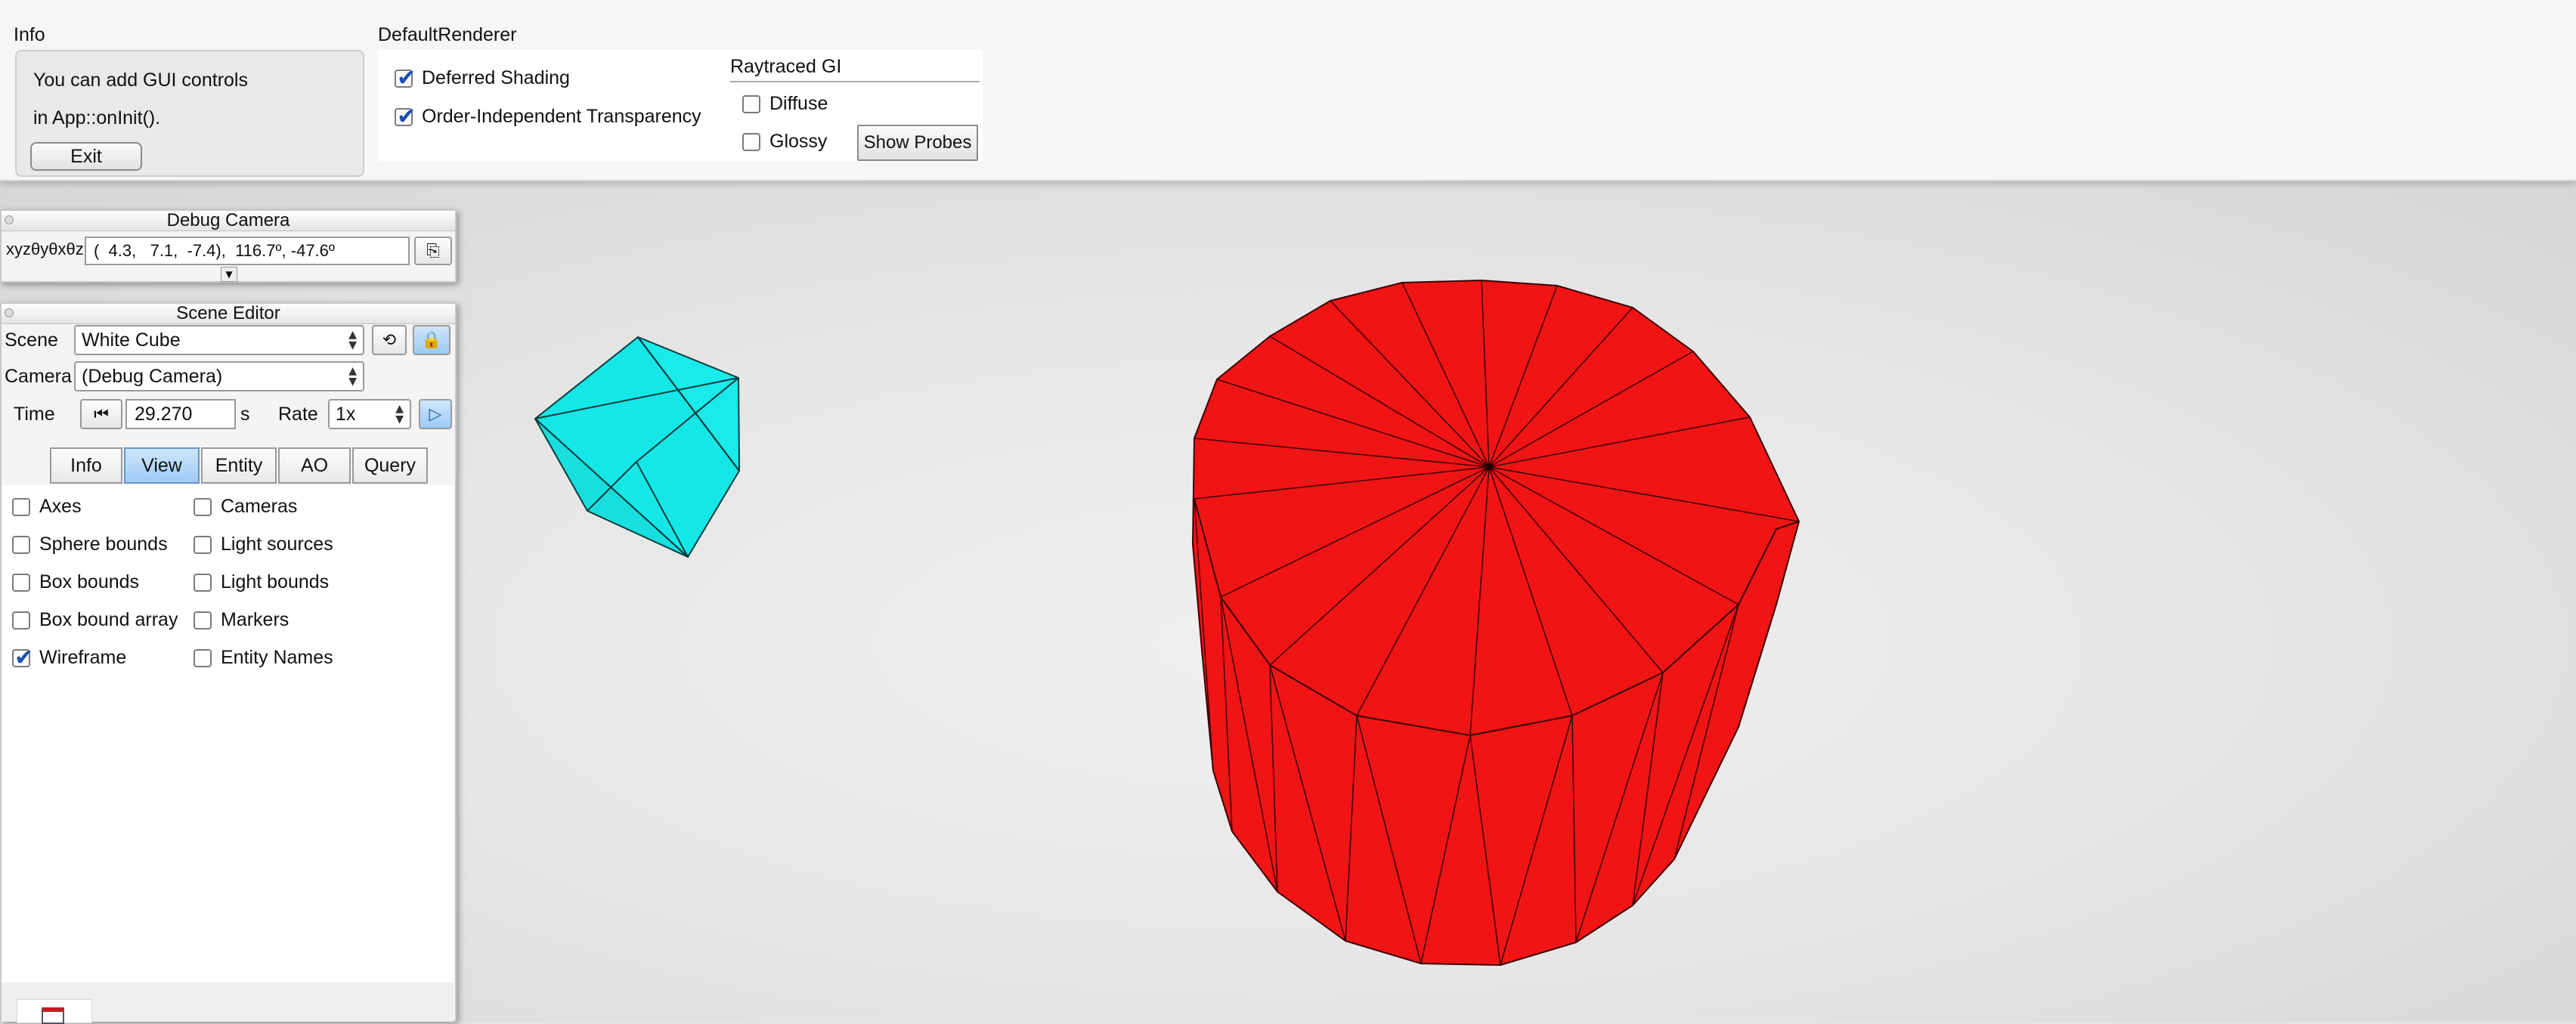 This screenshot has height=1024, width=2576. Describe the element at coordinates (54, 1011) in the screenshot. I see `bottom-tray` at that location.